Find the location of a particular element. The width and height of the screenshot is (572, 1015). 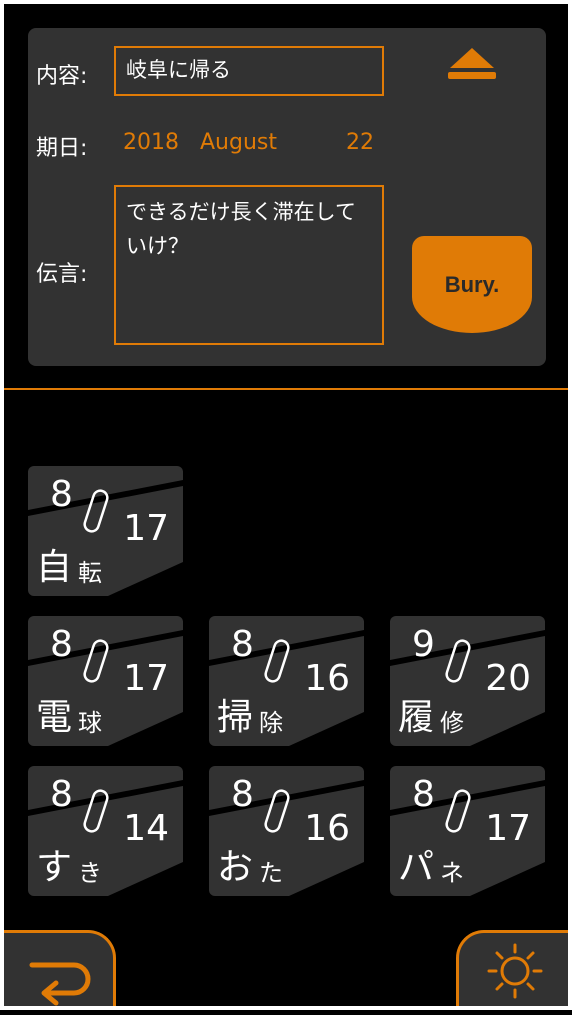

card-title-sub: ネ is located at coordinates (452, 873).